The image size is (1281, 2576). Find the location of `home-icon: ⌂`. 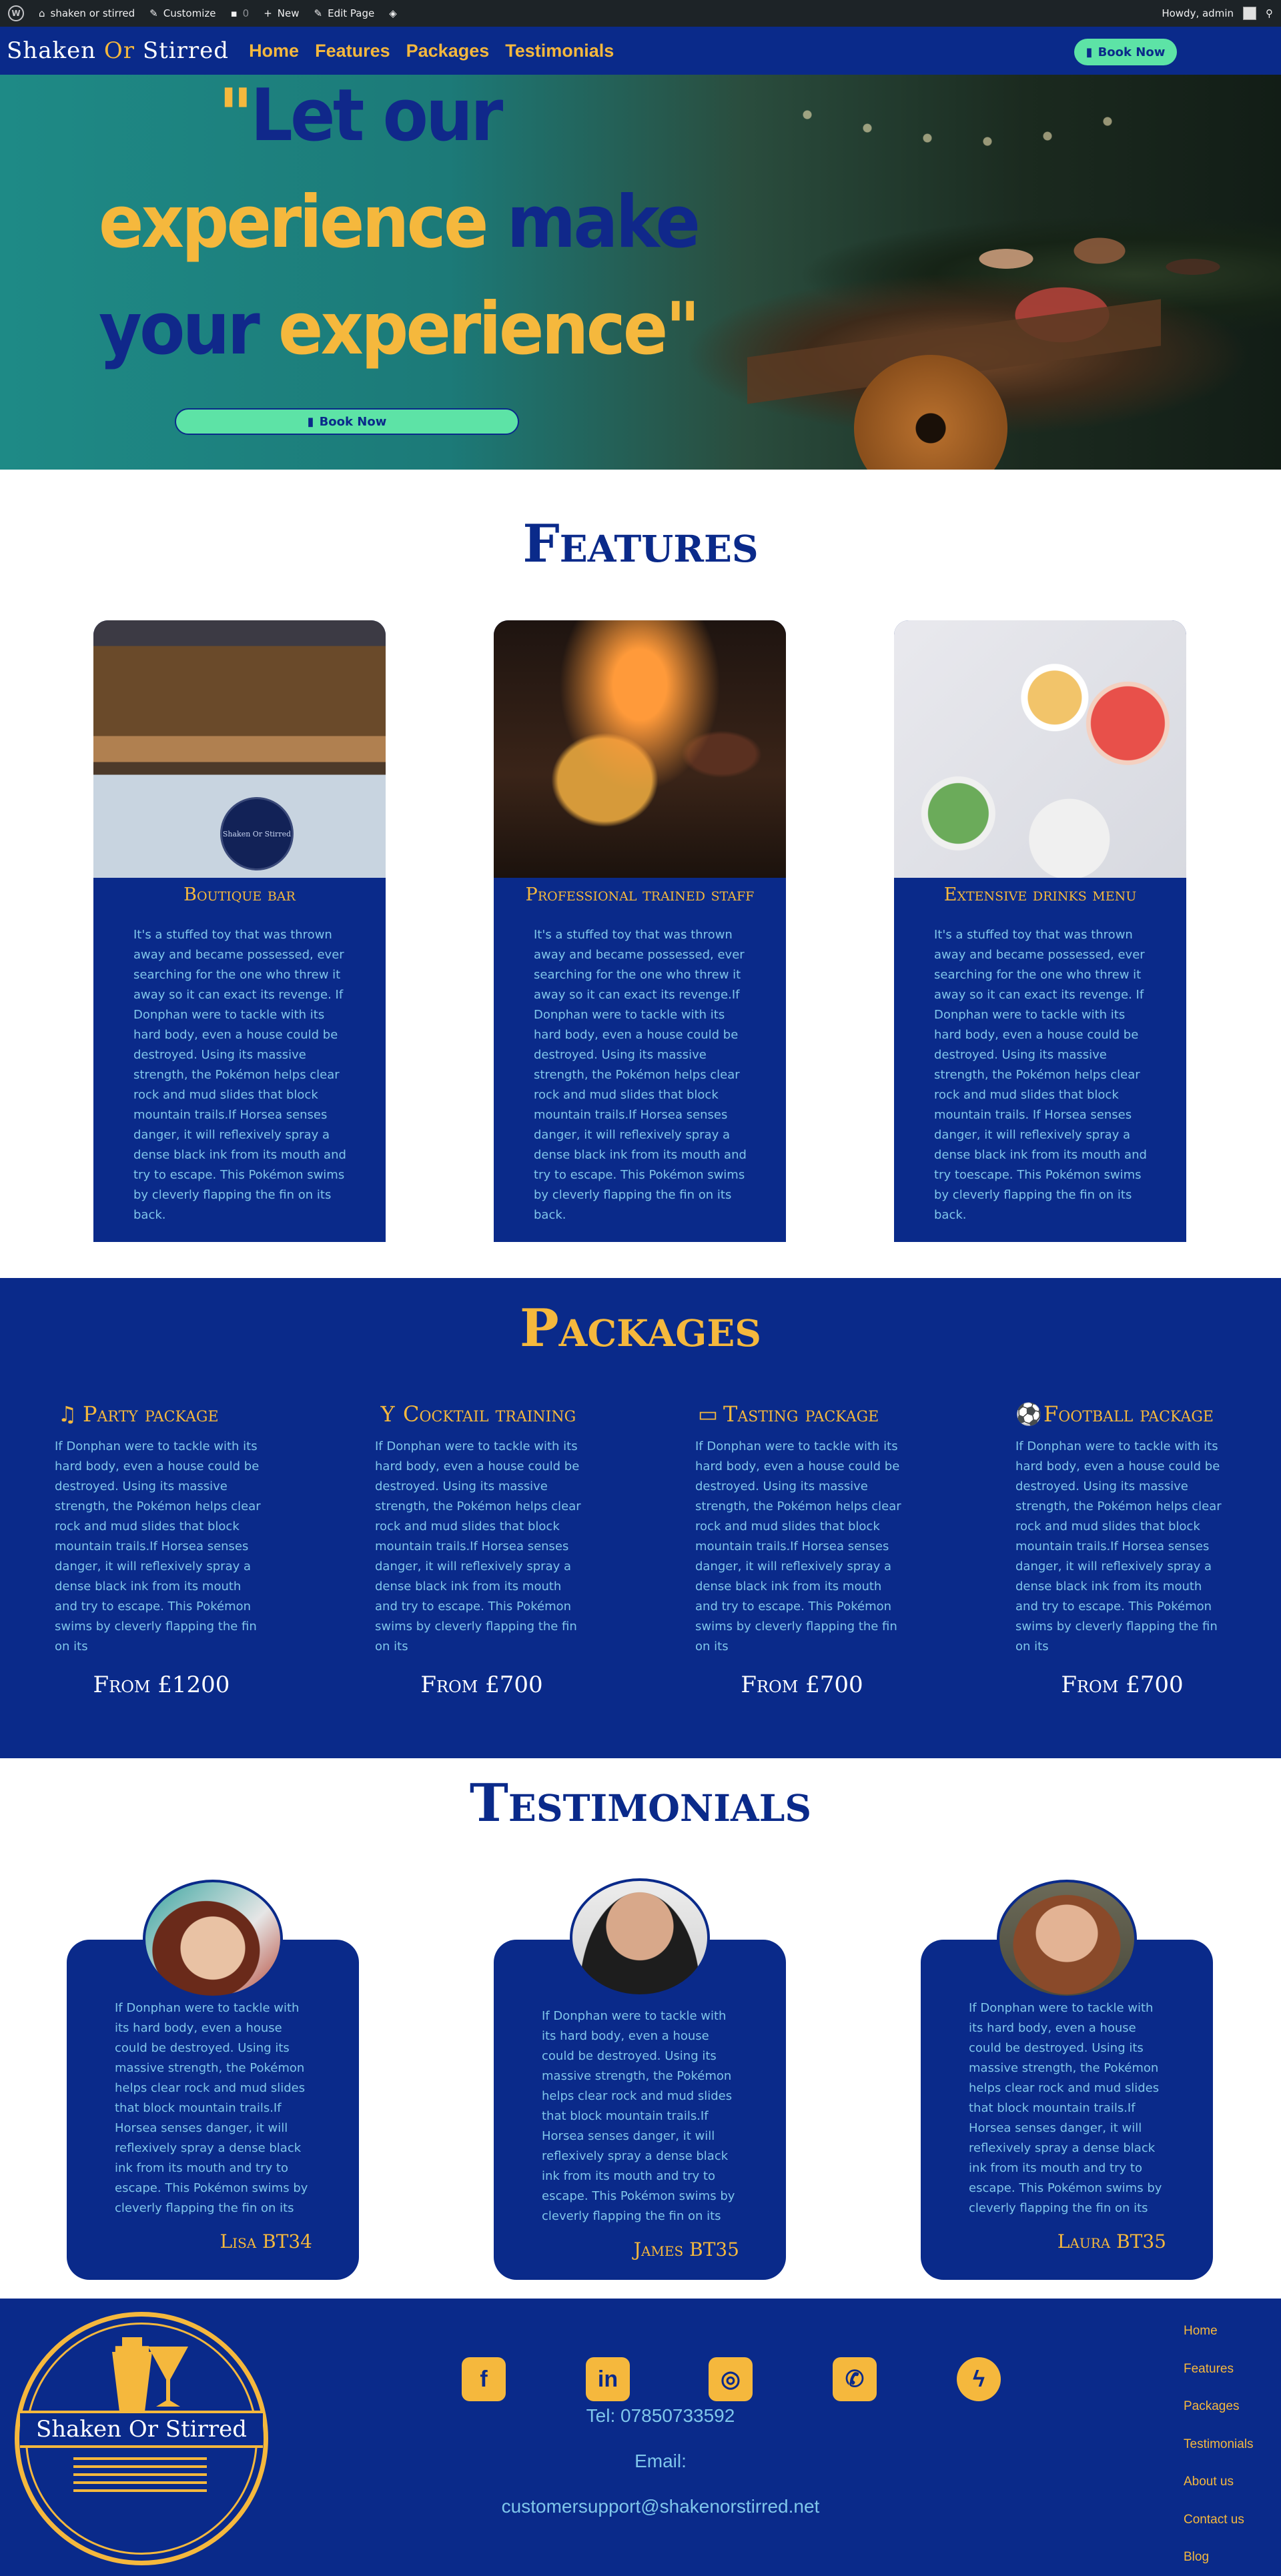

home-icon: ⌂ is located at coordinates (42, 13).